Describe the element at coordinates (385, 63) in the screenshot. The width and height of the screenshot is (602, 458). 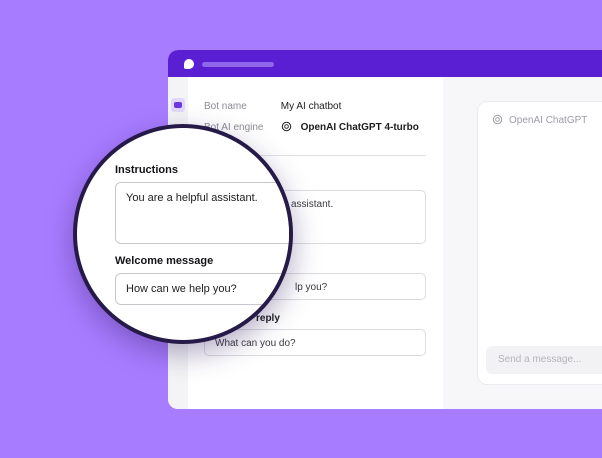
I see `title-bar` at that location.